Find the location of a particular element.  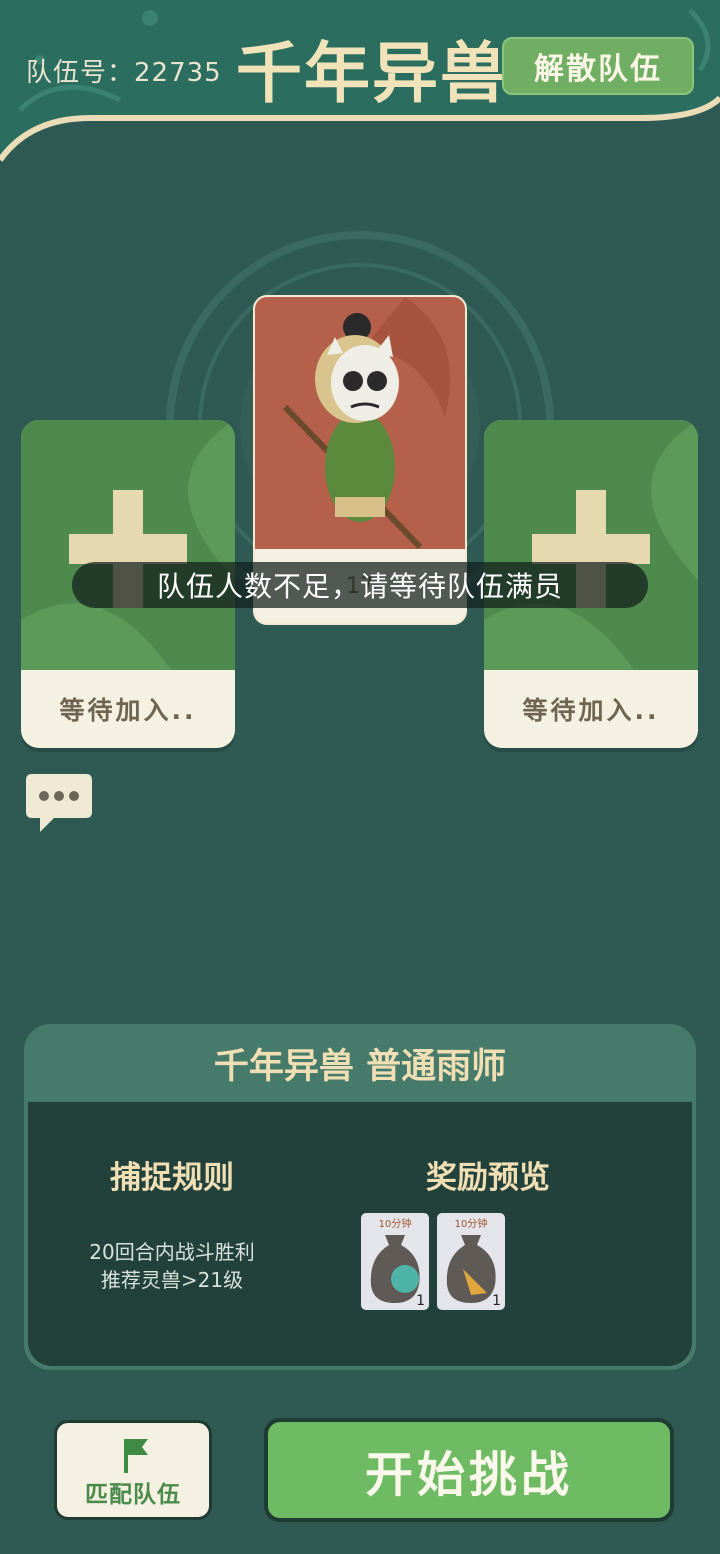

panel-title: 千年异兽 普通雨师 is located at coordinates (360, 1066).